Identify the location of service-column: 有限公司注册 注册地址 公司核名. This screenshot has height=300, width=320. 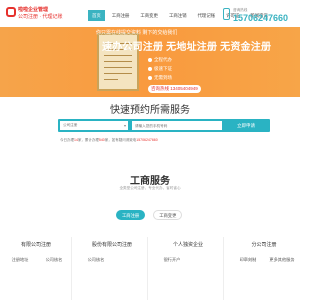
(36, 268).